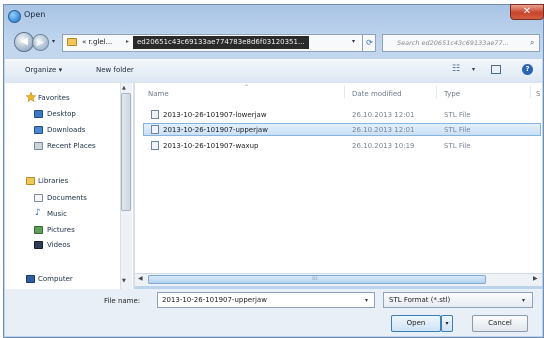 The height and width of the screenshot is (338, 544). What do you see at coordinates (366, 300) in the screenshot?
I see `file-name-dropdown-icon: ▾` at bounding box center [366, 300].